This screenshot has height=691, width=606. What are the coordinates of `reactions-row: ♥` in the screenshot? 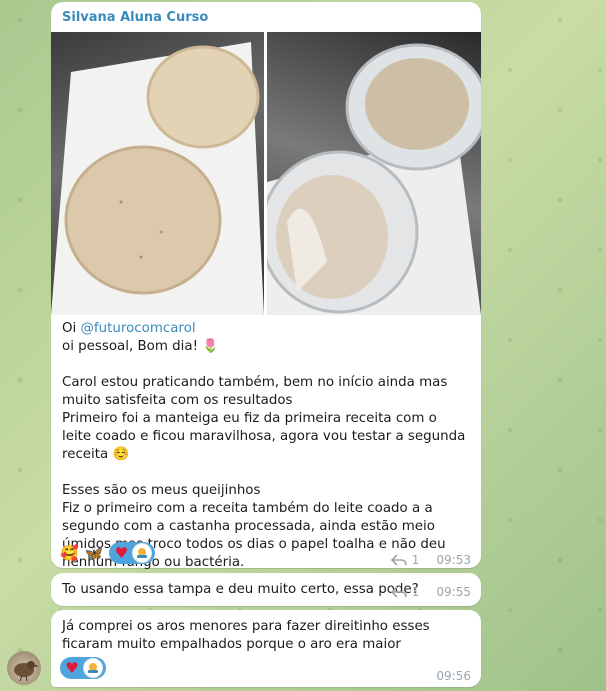 It's located at (83, 668).